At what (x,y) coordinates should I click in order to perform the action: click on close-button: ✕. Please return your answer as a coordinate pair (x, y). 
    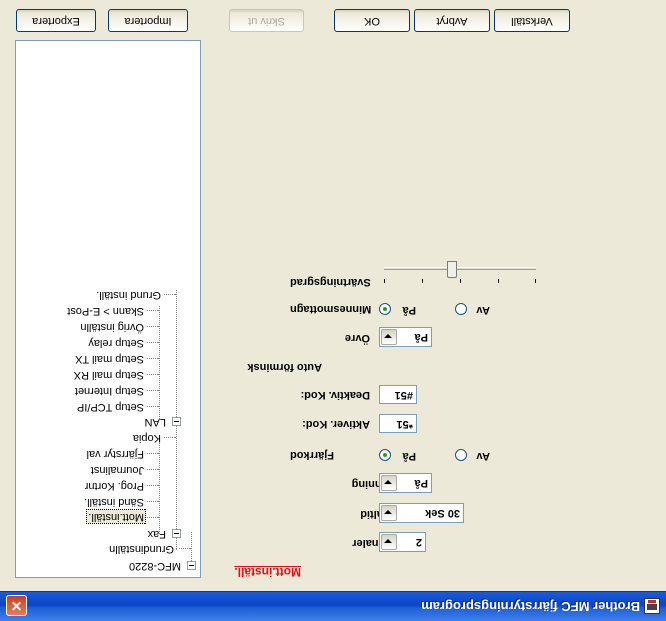
    Looking at the image, I should click on (16, 605).